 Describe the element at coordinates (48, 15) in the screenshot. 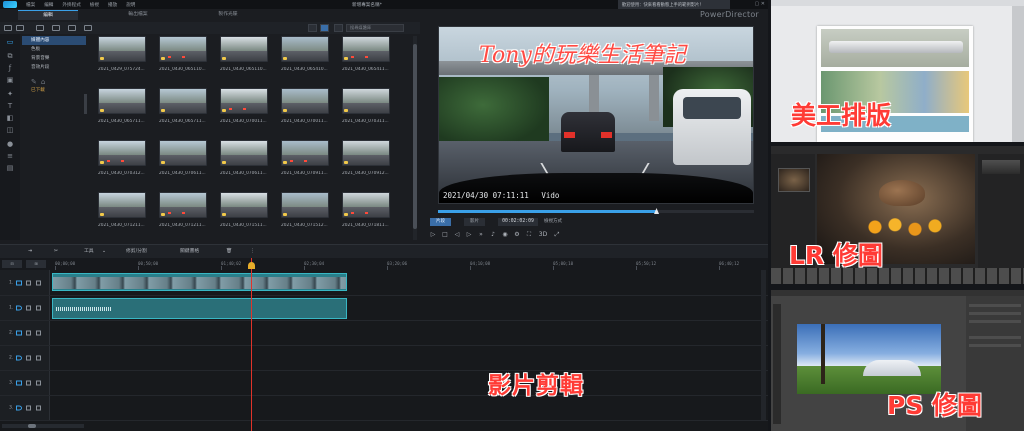

I see `tab-edit: 編輯` at that location.